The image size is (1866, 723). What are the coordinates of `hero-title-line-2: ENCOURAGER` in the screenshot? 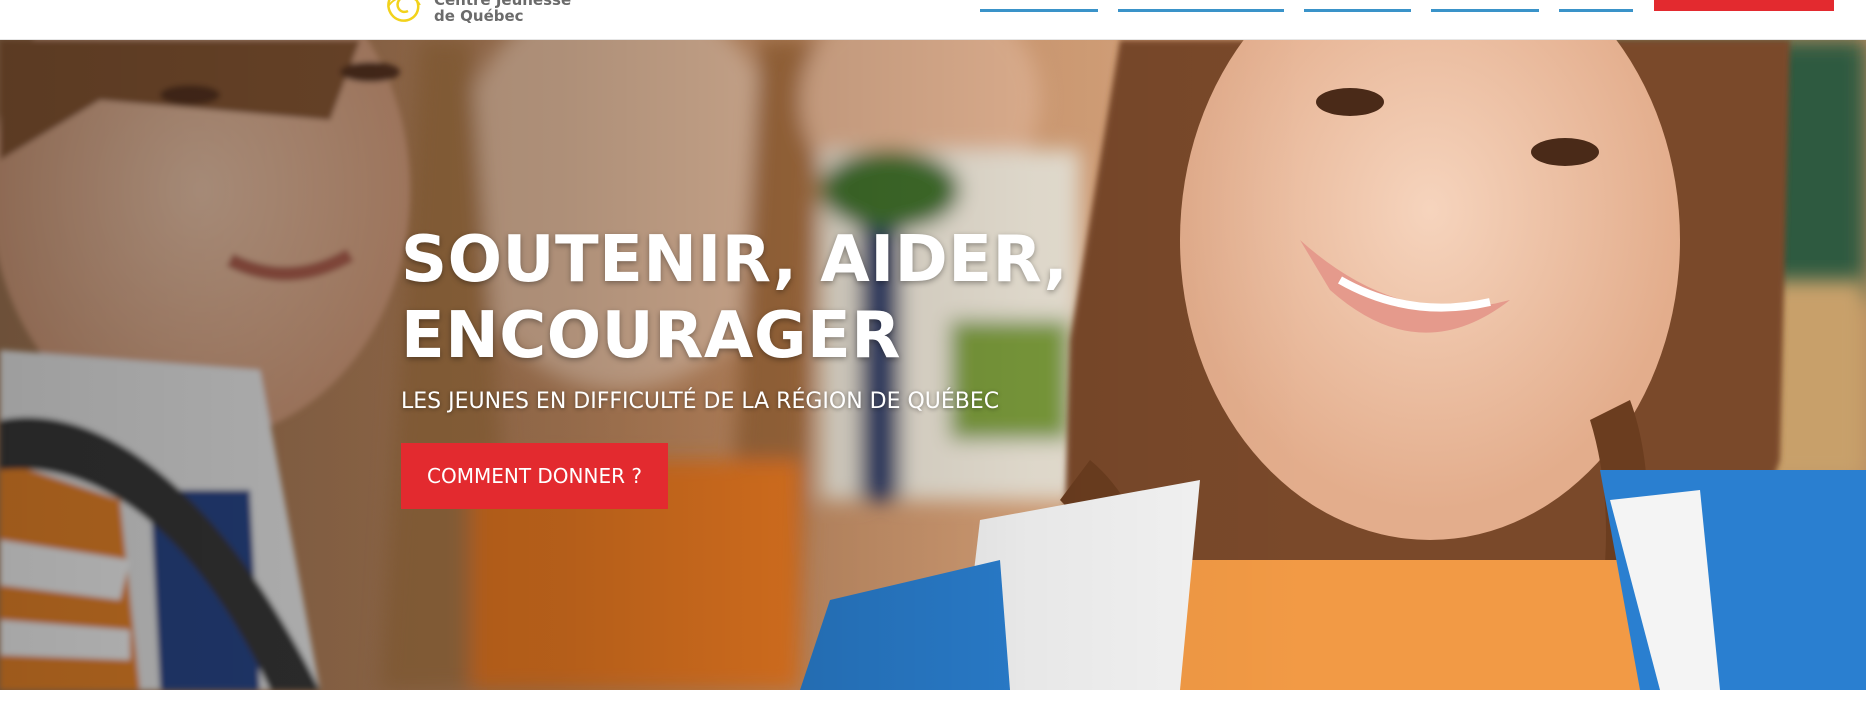 It's located at (651, 336).